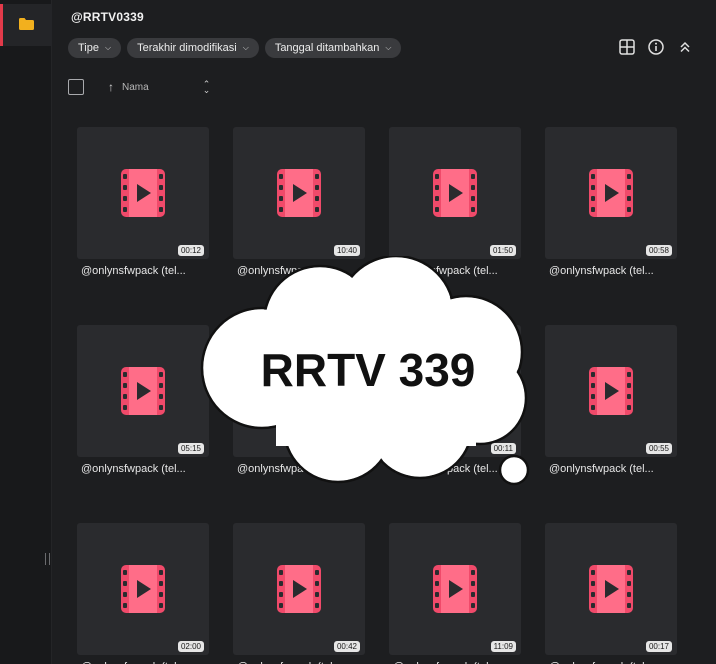 Image resolution: width=716 pixels, height=664 pixels. I want to click on duration-badge: 11:09, so click(503, 646).